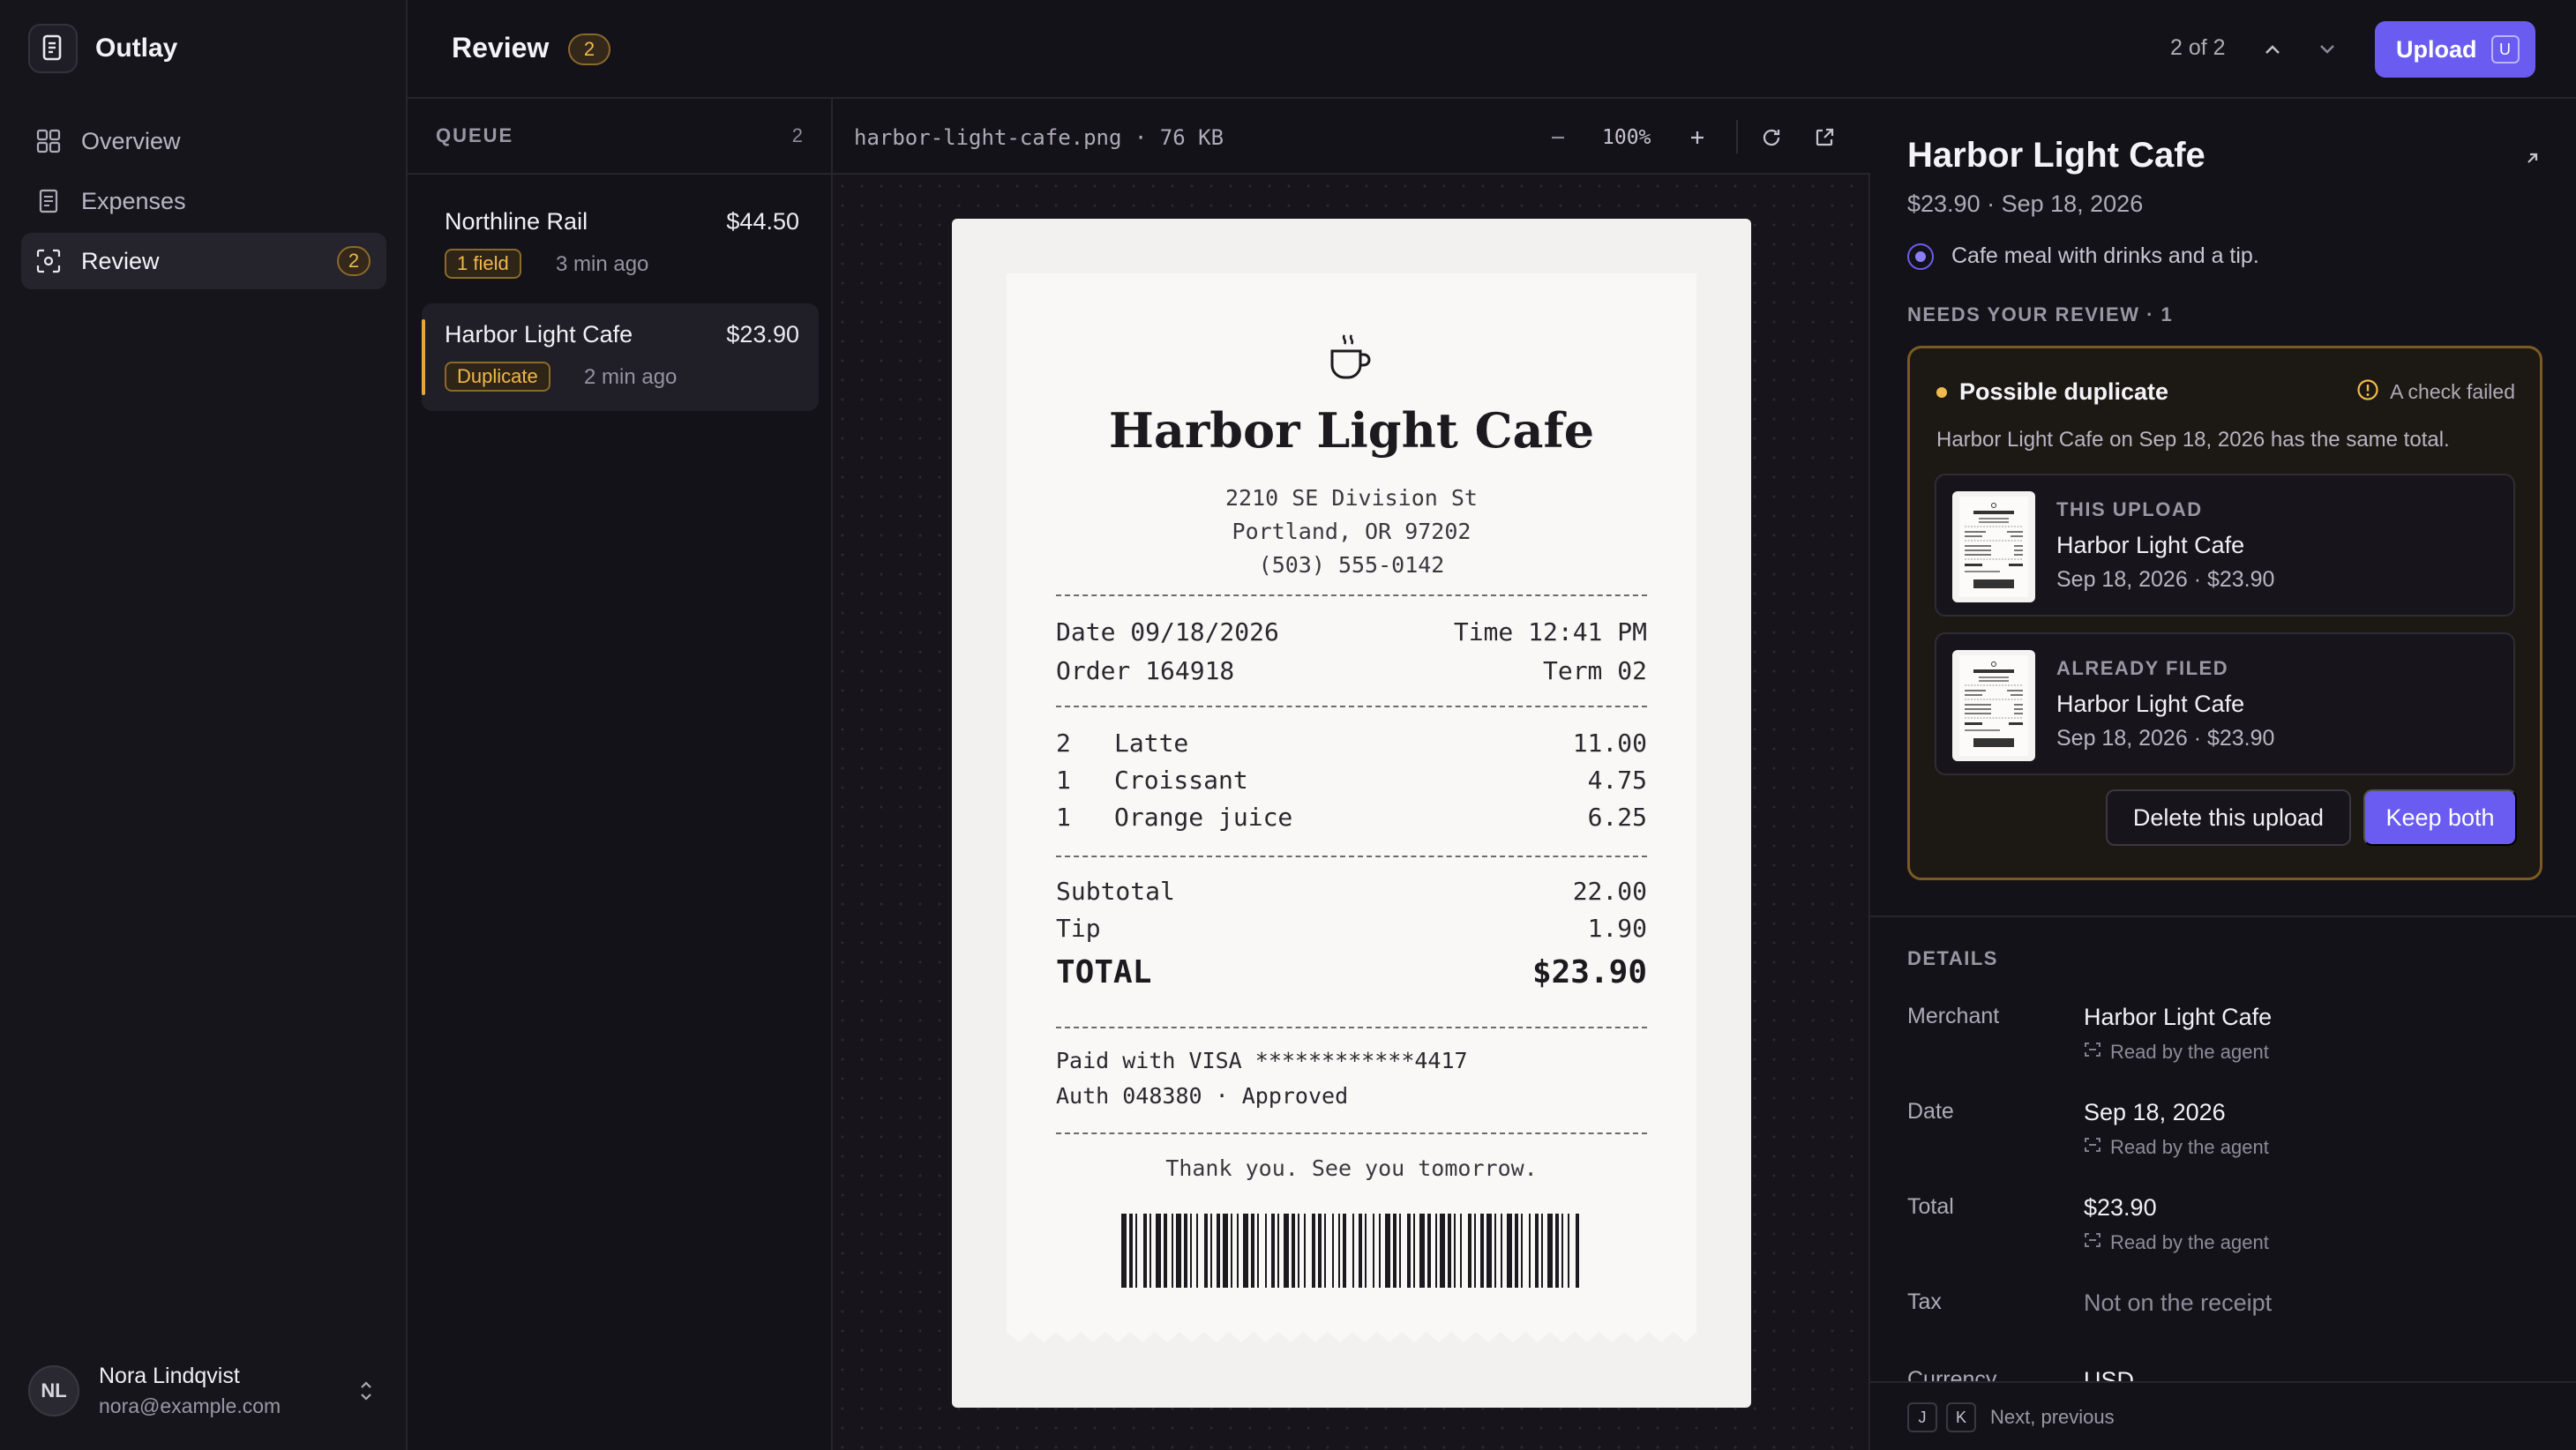 The image size is (2576, 1450). Describe the element at coordinates (1352, 1338) in the screenshot. I see `receipt-tear-edge` at that location.